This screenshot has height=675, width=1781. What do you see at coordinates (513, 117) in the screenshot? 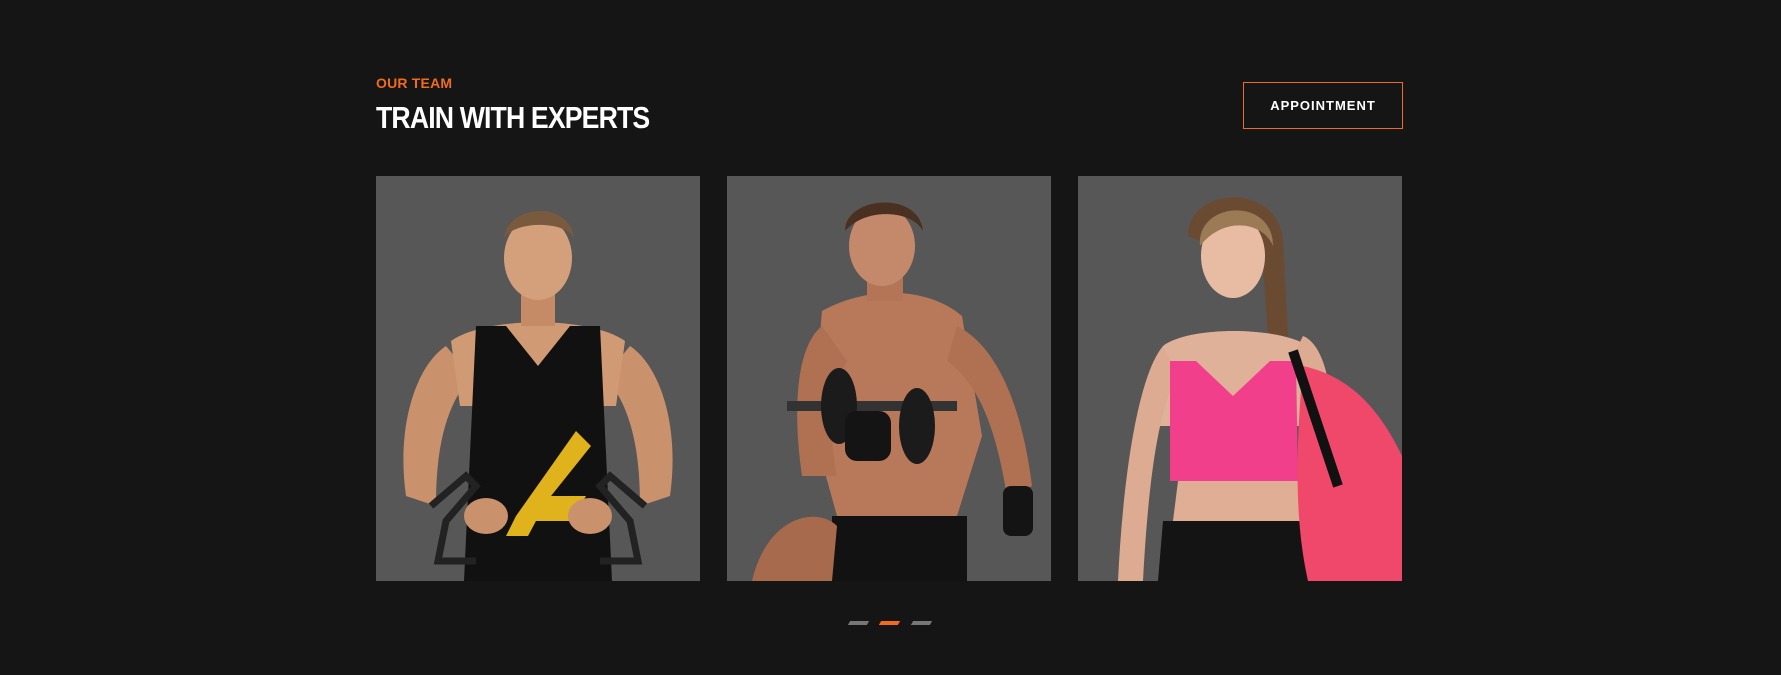
I see `section-title: TRAIN WITH EXPERTS` at bounding box center [513, 117].